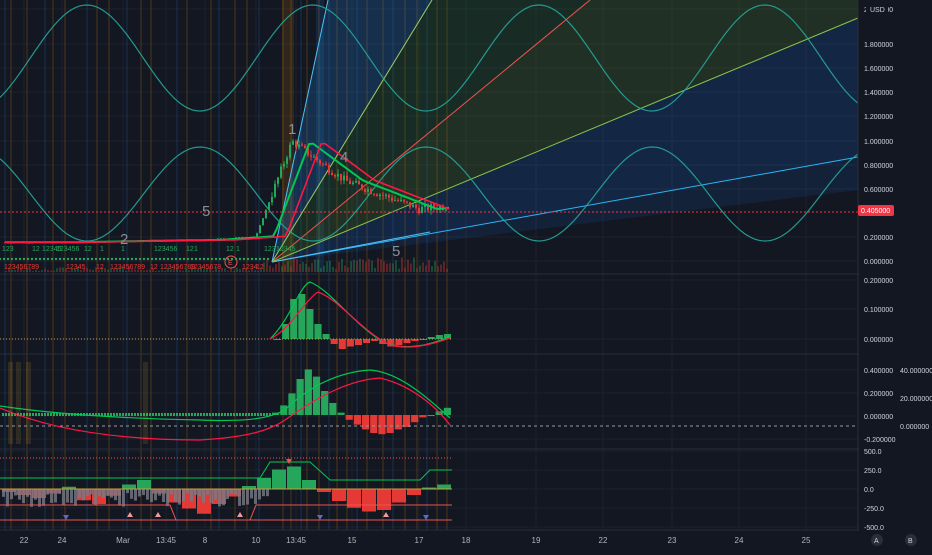 This screenshot has width=932, height=555. What do you see at coordinates (292, 129) in the screenshot?
I see `wave-count-label: 1` at bounding box center [292, 129].